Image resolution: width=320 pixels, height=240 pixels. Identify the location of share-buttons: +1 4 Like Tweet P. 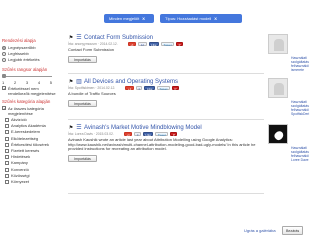
(152, 88).